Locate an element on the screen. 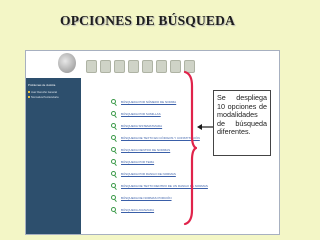 This screenshot has width=320, height=240. sidebar-heading: Problemas de Justicia is located at coordinates (42, 85).